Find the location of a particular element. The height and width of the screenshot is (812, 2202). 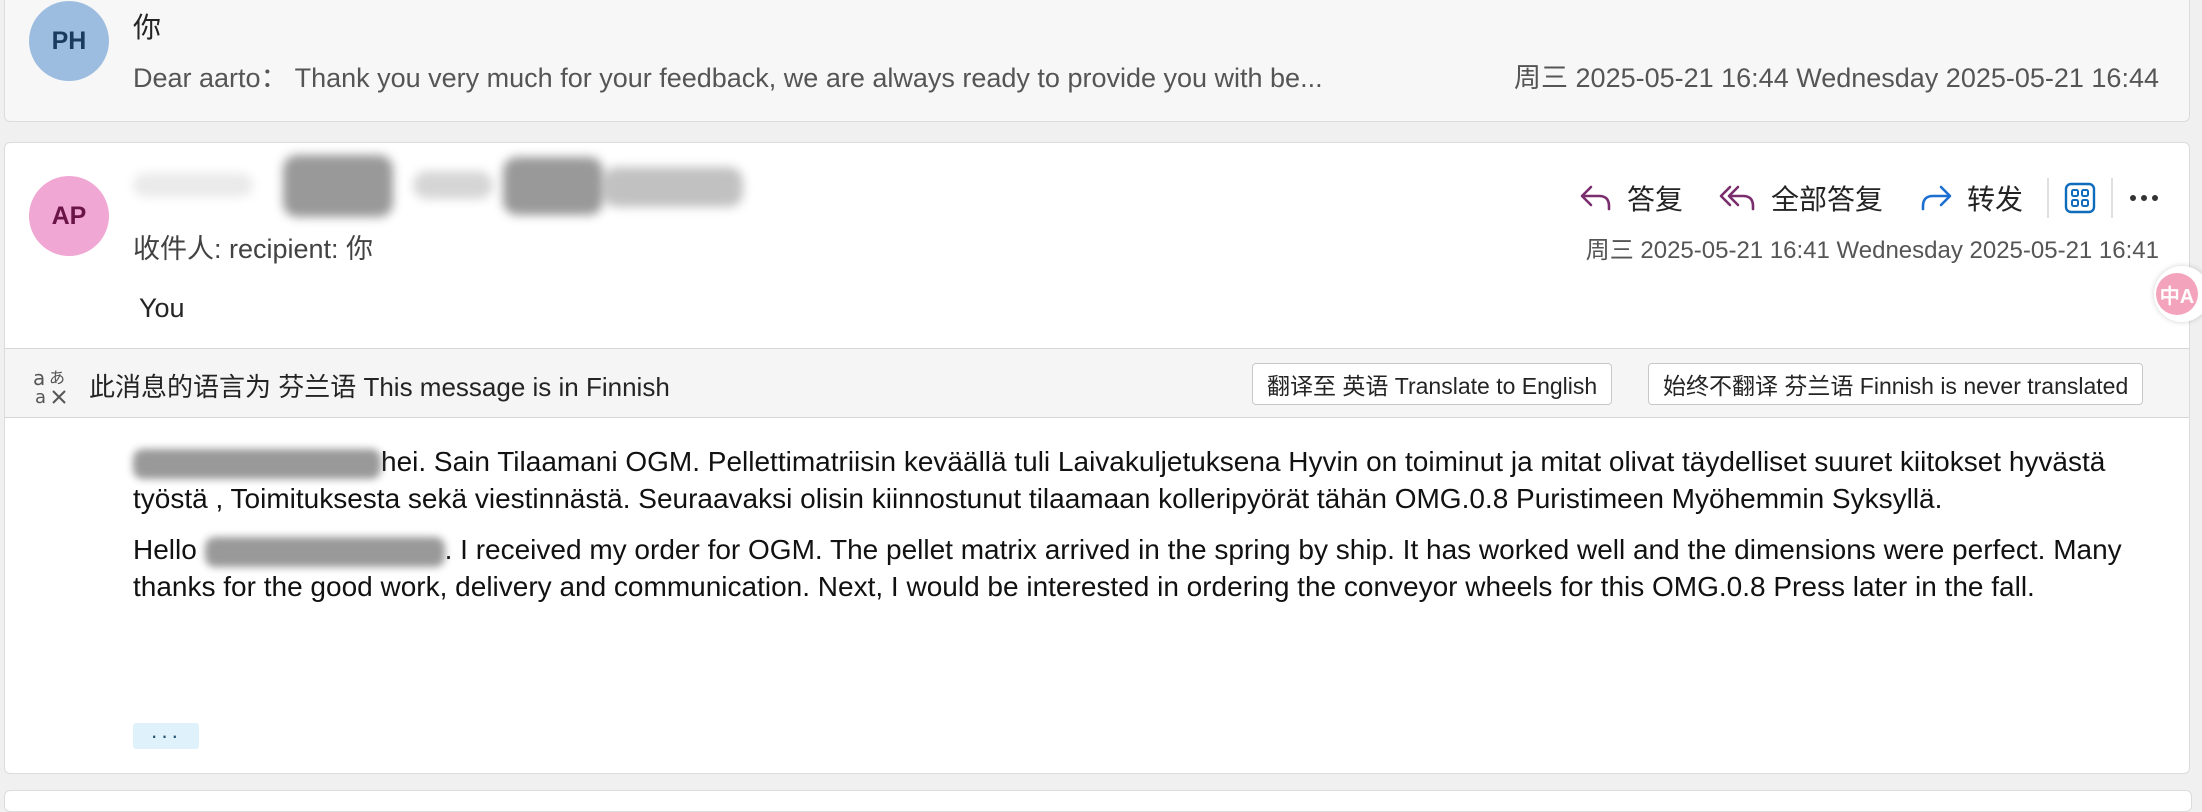

reply-label: 答复 is located at coordinates (1654, 199).